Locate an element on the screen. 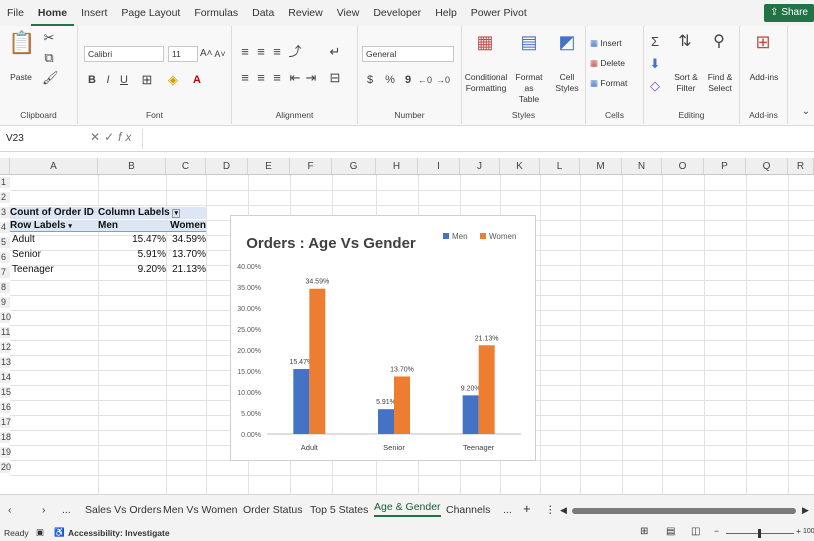 This screenshot has width=814, height=541. insert-cells-button: ▦ Insert is located at coordinates (615, 43).